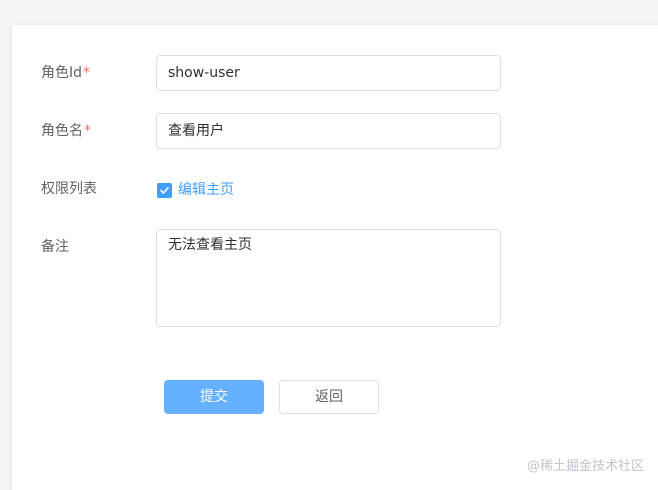  What do you see at coordinates (69, 189) in the screenshot?
I see `permissions-label: 权限列表` at bounding box center [69, 189].